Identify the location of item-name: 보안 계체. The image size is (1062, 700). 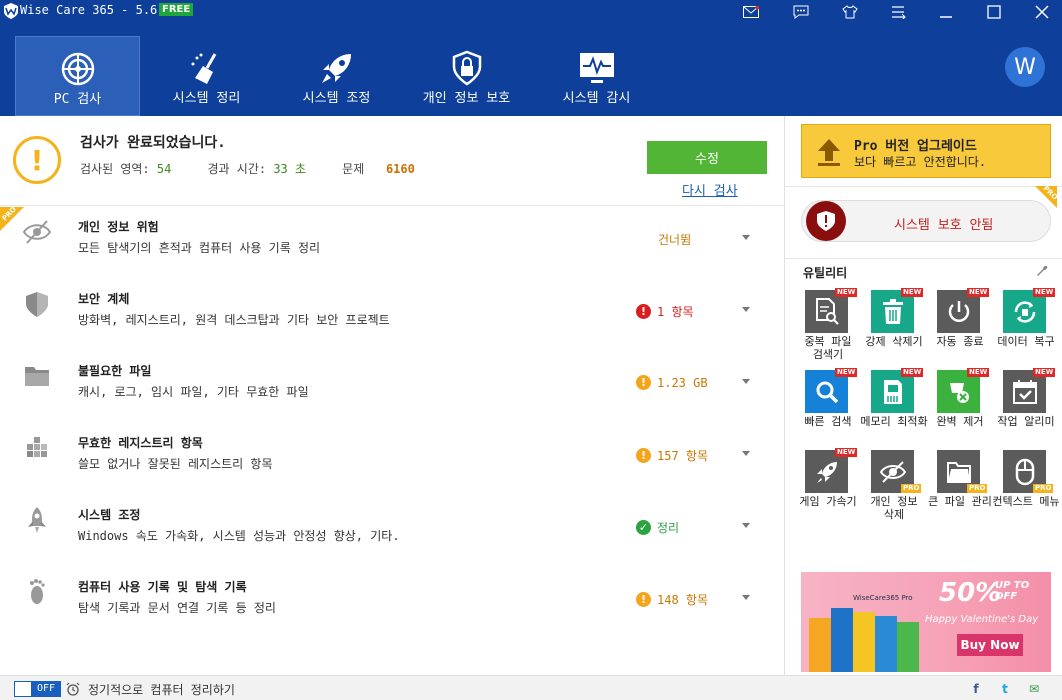
(104, 299).